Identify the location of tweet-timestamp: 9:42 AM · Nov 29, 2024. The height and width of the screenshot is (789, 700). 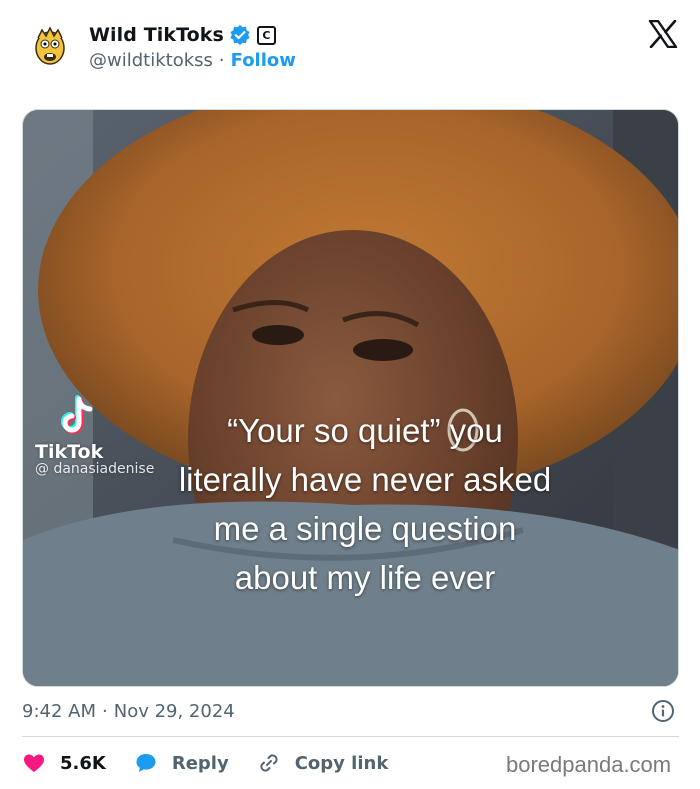
(128, 711).